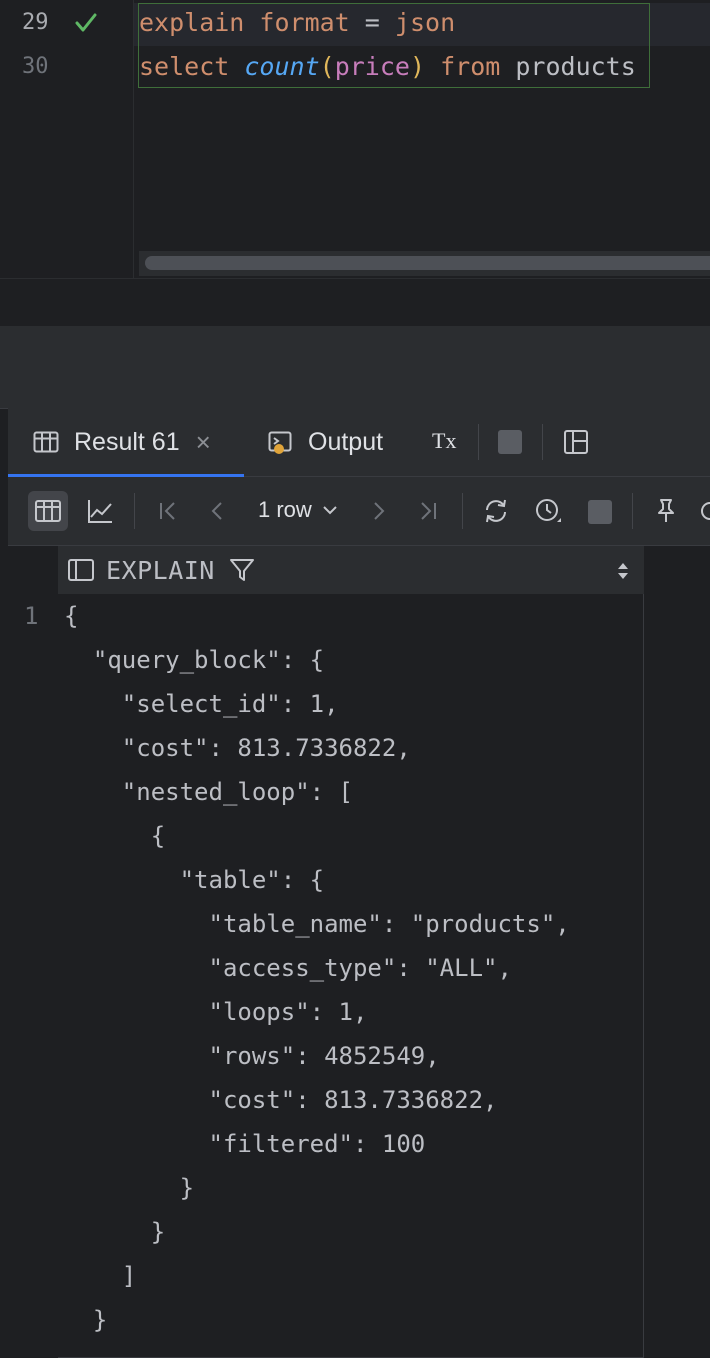 The height and width of the screenshot is (1358, 710). Describe the element at coordinates (208, 792) in the screenshot. I see `json-line: "nested_loop": [` at that location.